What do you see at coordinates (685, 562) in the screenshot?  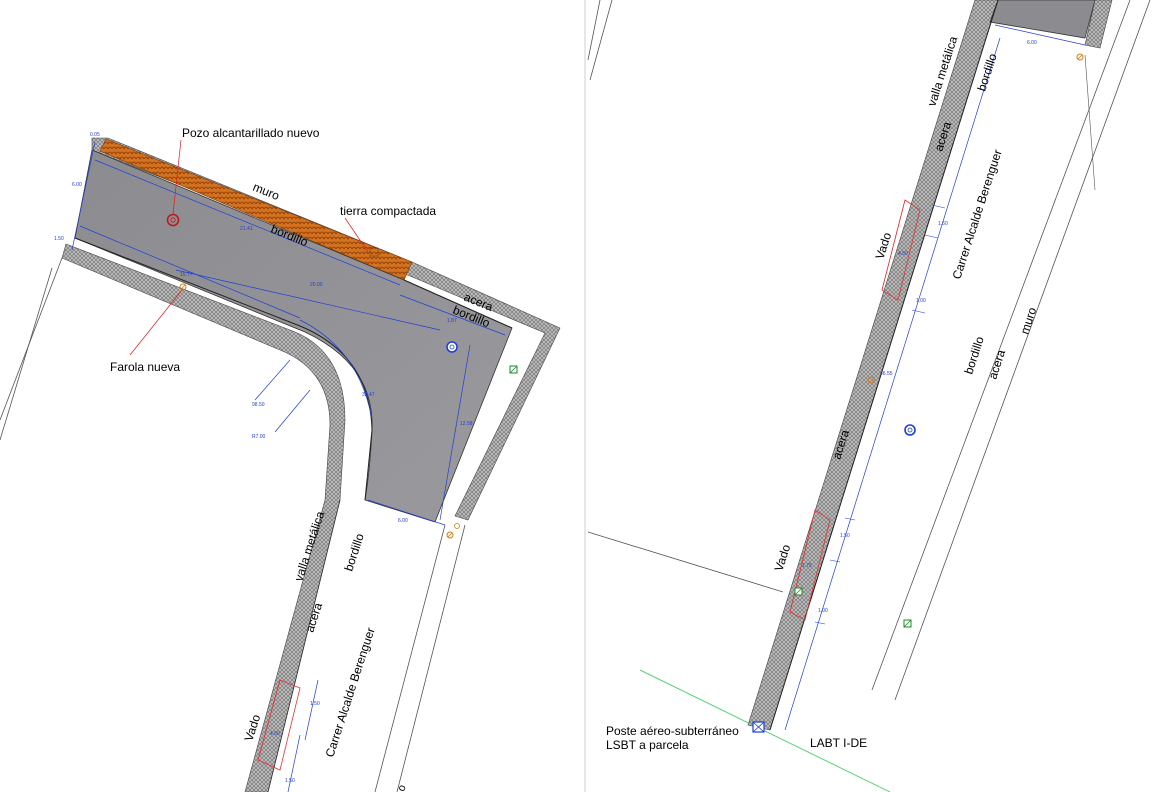 I see `parcel-line` at bounding box center [685, 562].